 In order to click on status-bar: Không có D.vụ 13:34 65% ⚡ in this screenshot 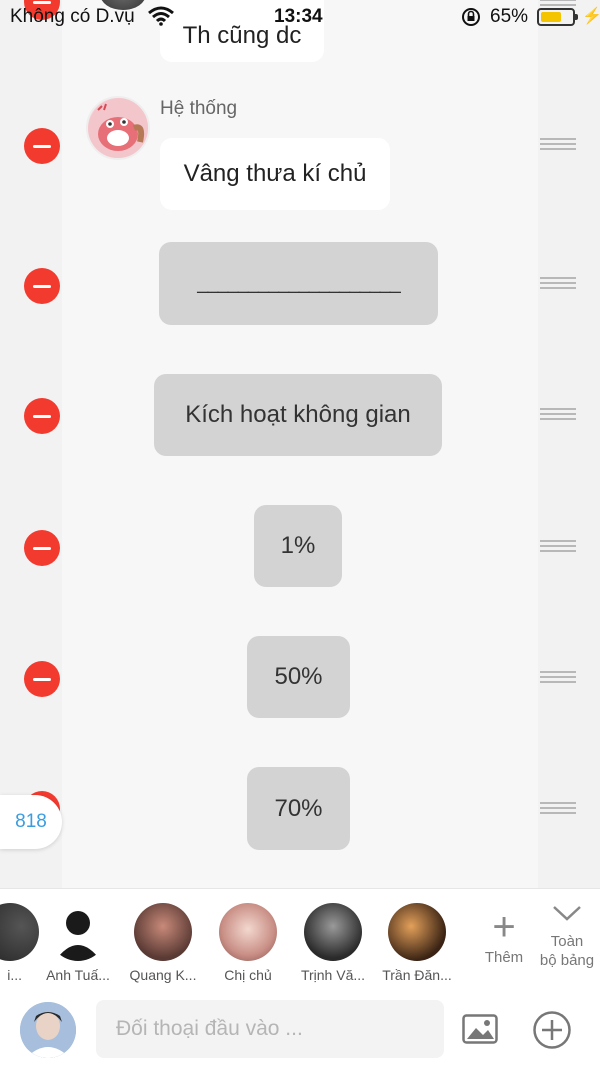, I will do `click(300, 17)`.